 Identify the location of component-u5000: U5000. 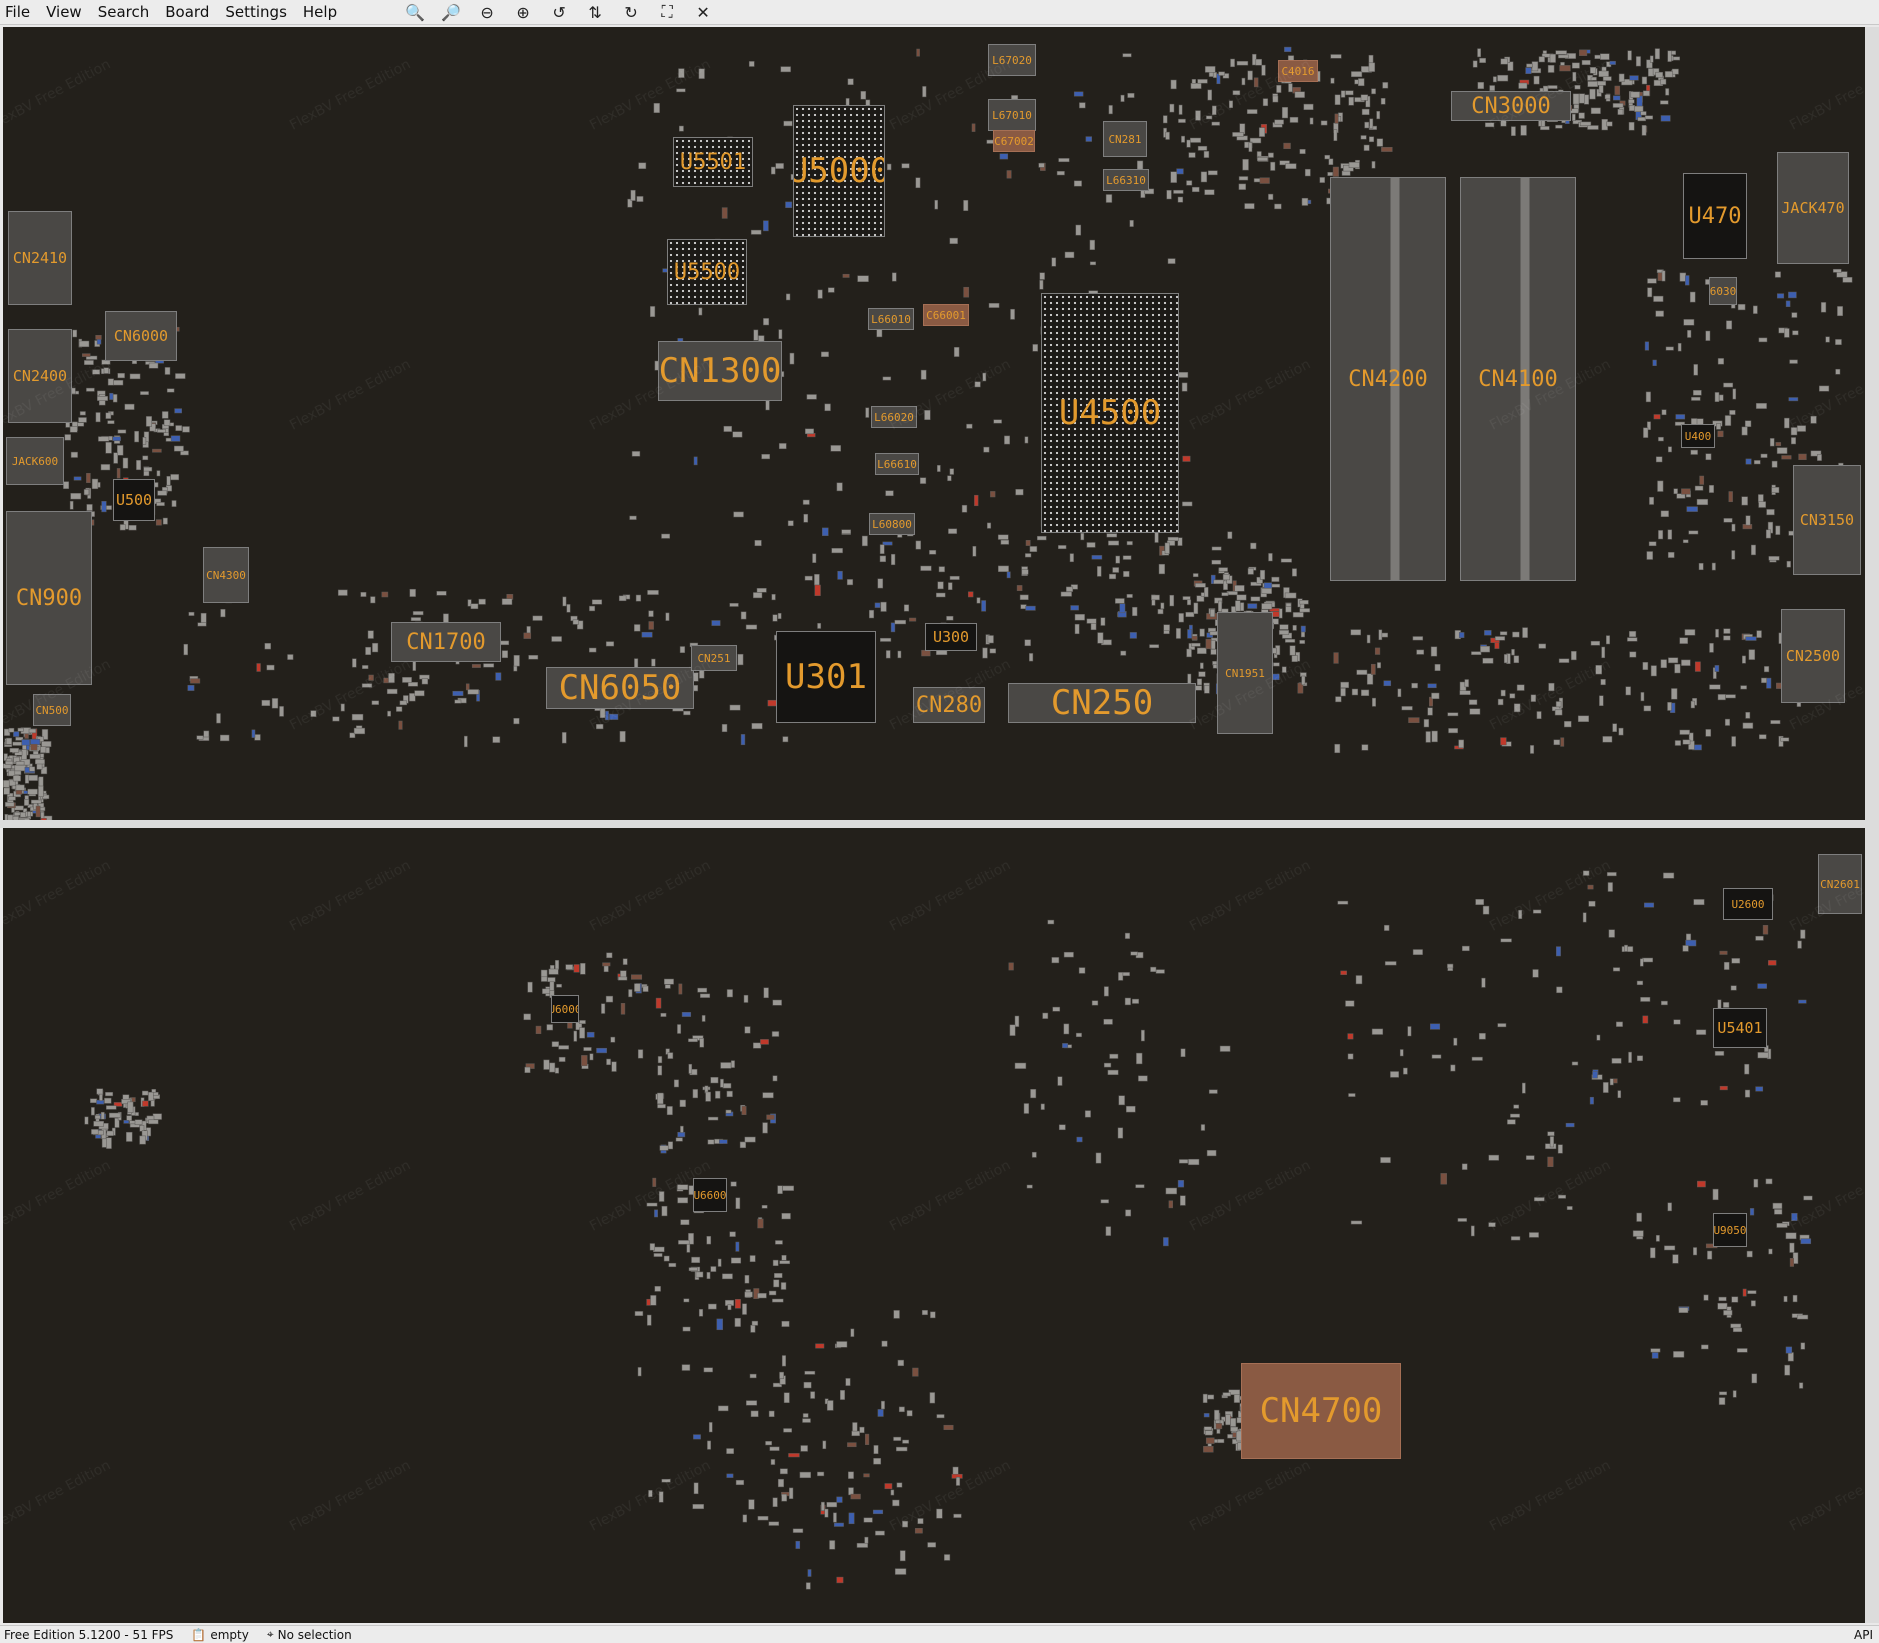
(839, 171).